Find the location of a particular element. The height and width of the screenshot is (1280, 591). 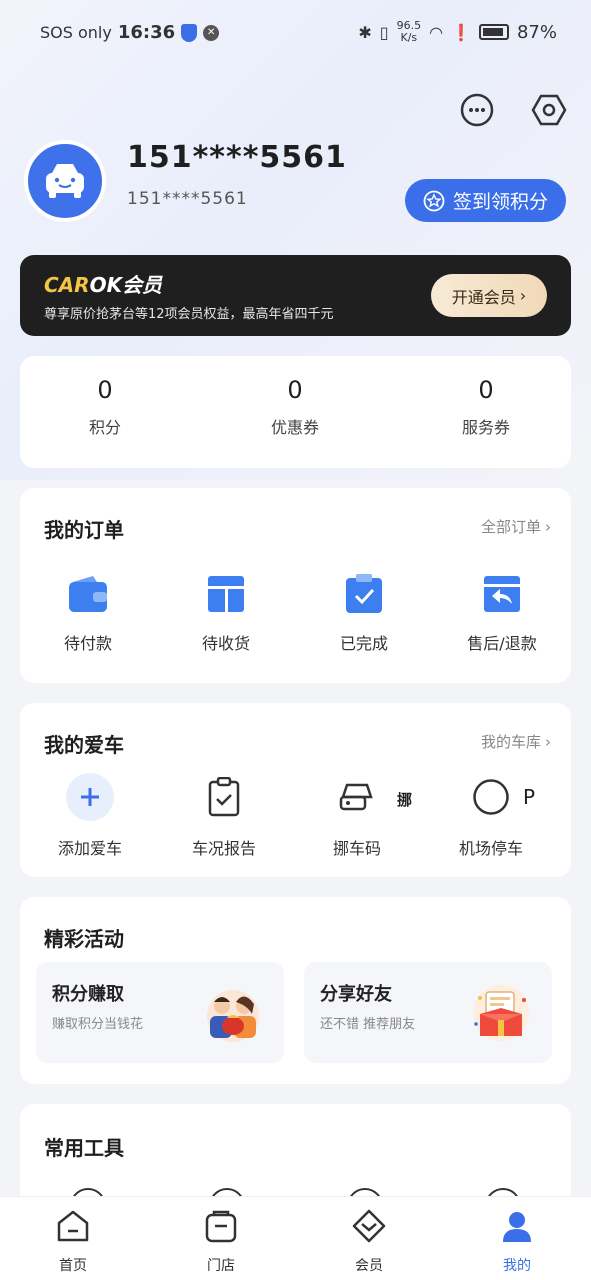

activities-title: 精彩活动 is located at coordinates (84, 939).